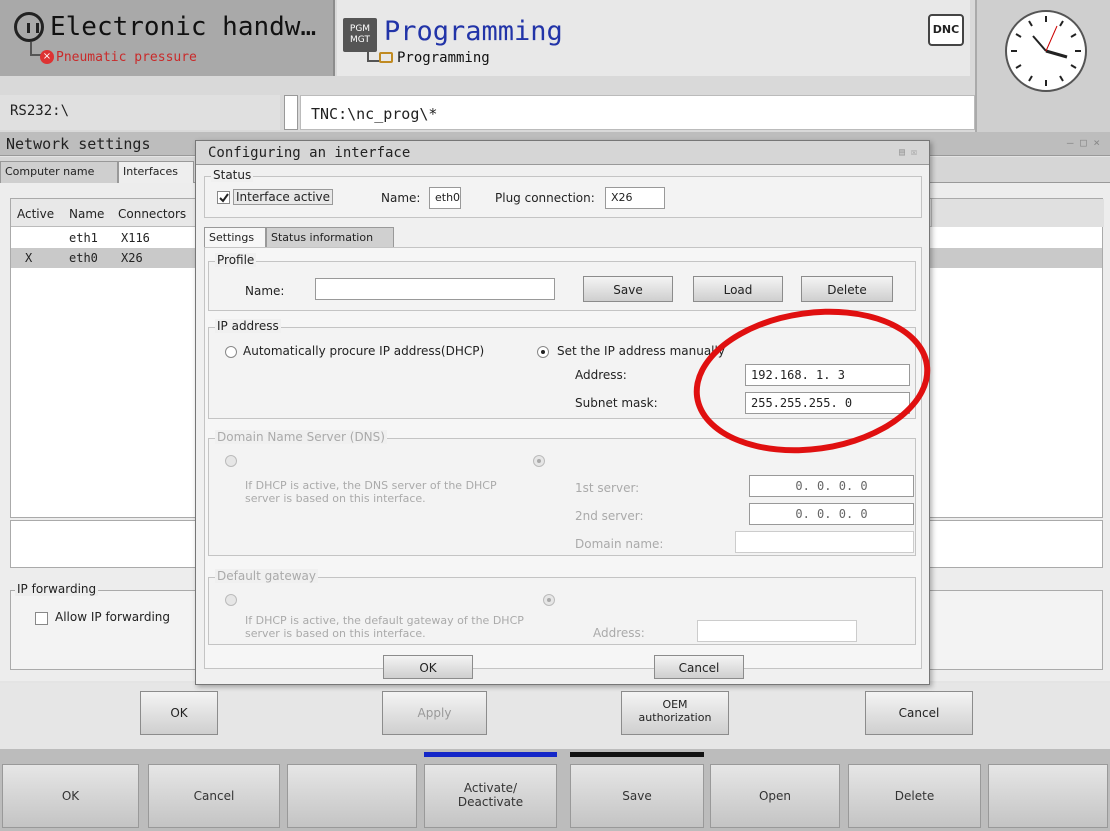 The image size is (1110, 831). What do you see at coordinates (545, 198) in the screenshot?
I see `plug-connection-label: Plug connection:` at bounding box center [545, 198].